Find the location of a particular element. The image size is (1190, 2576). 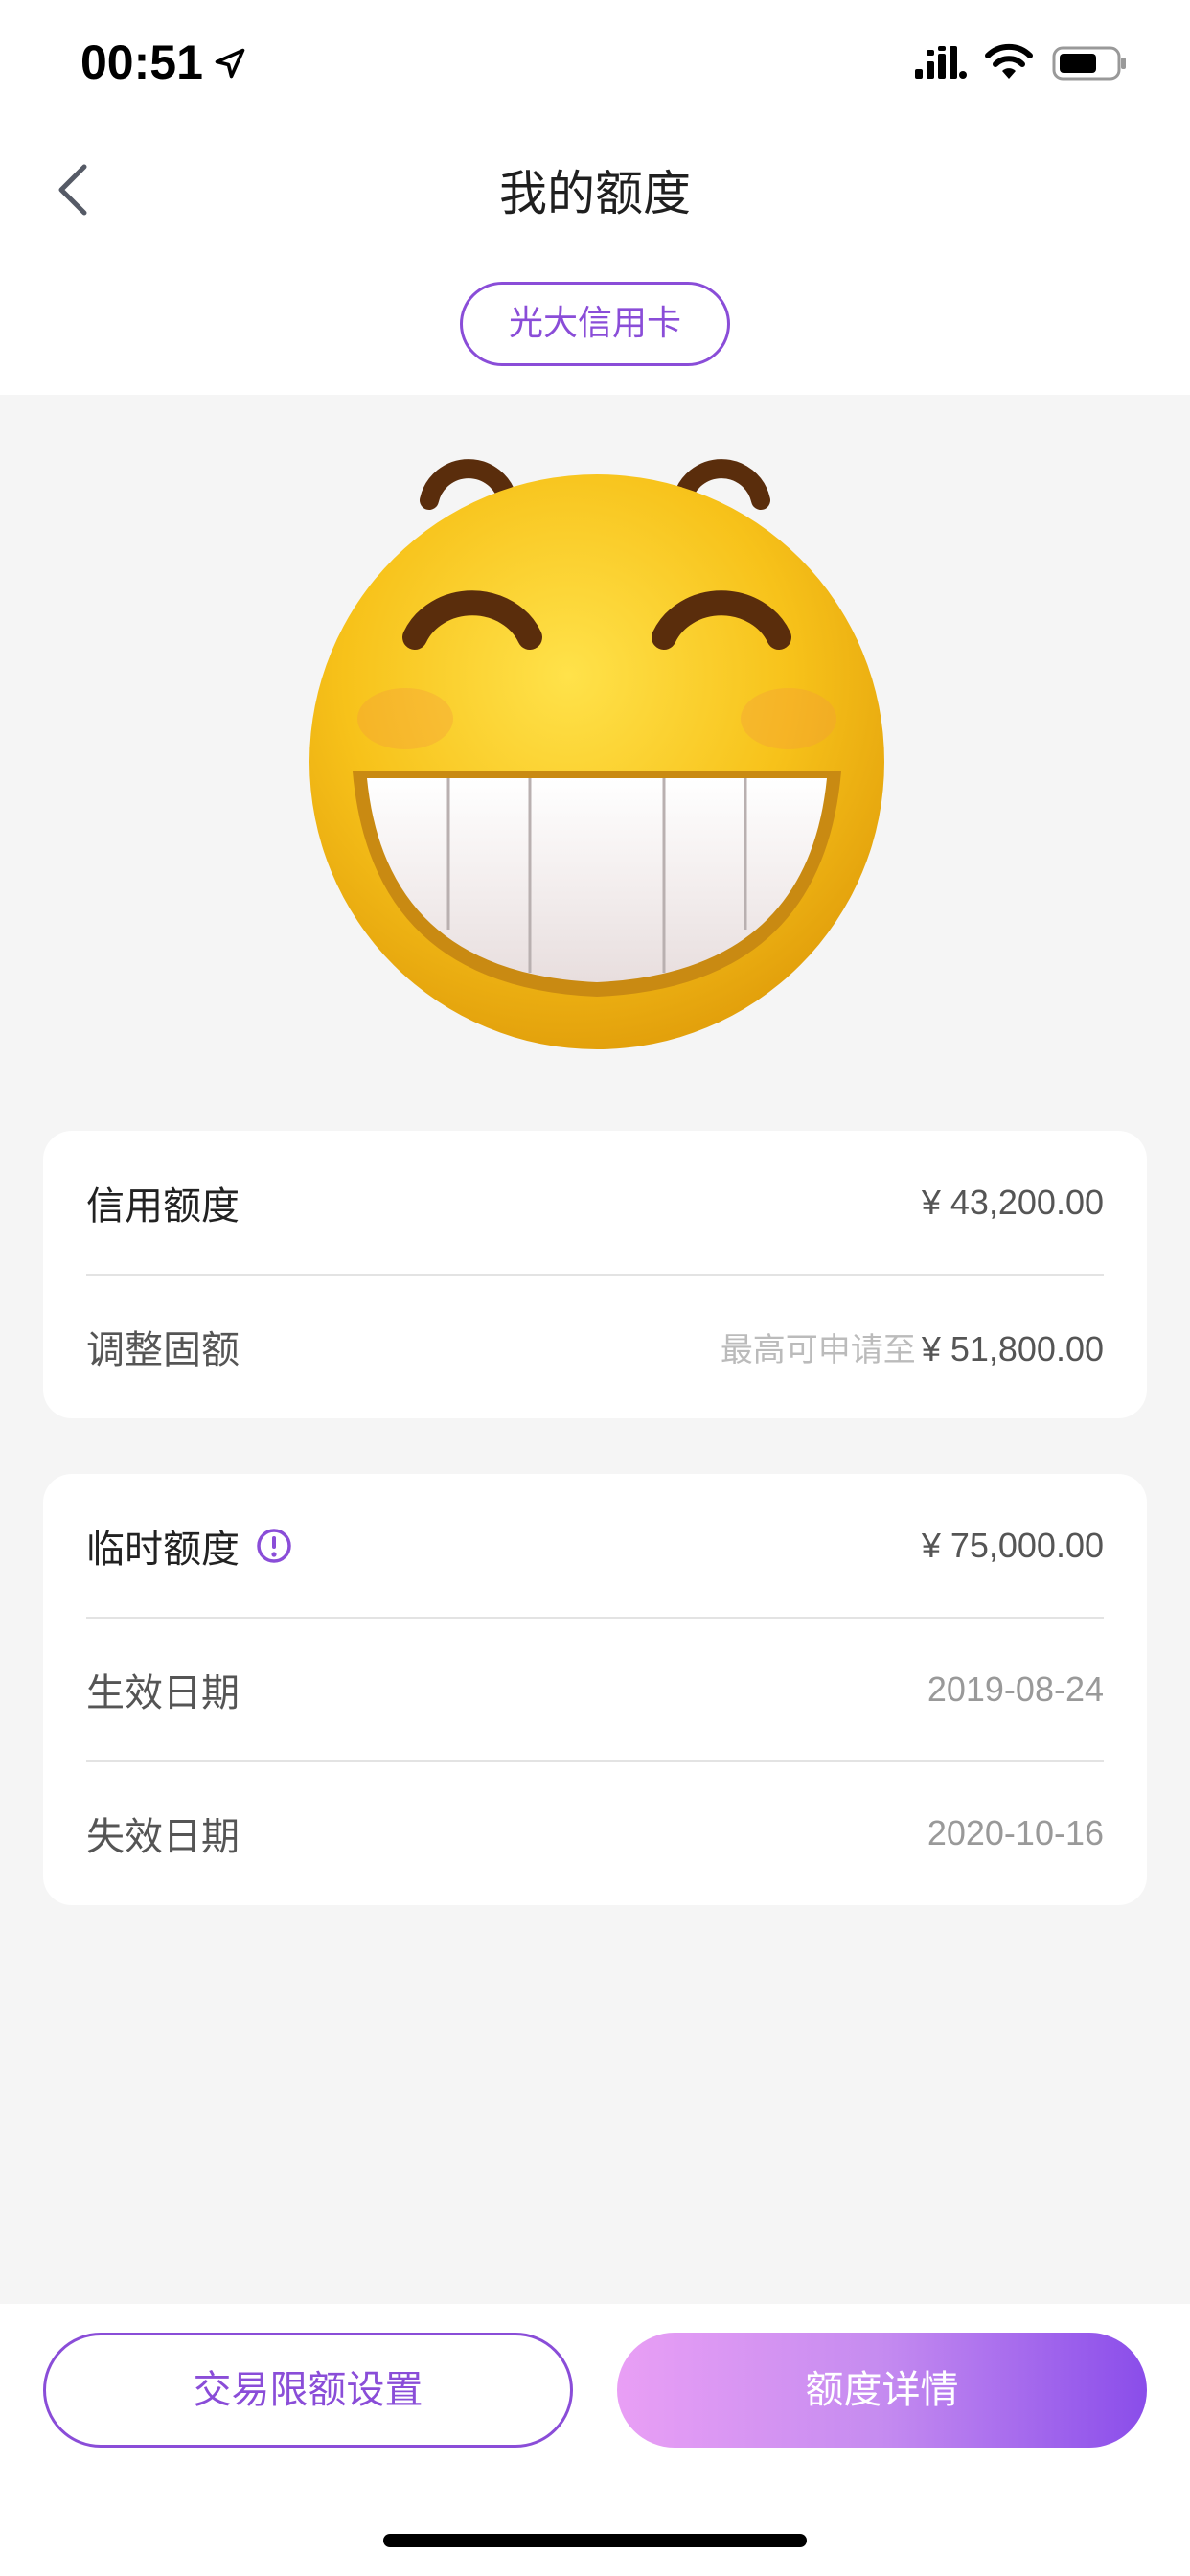

effective-date-row: 生效日期 2019-08-24 is located at coordinates (595, 1690).